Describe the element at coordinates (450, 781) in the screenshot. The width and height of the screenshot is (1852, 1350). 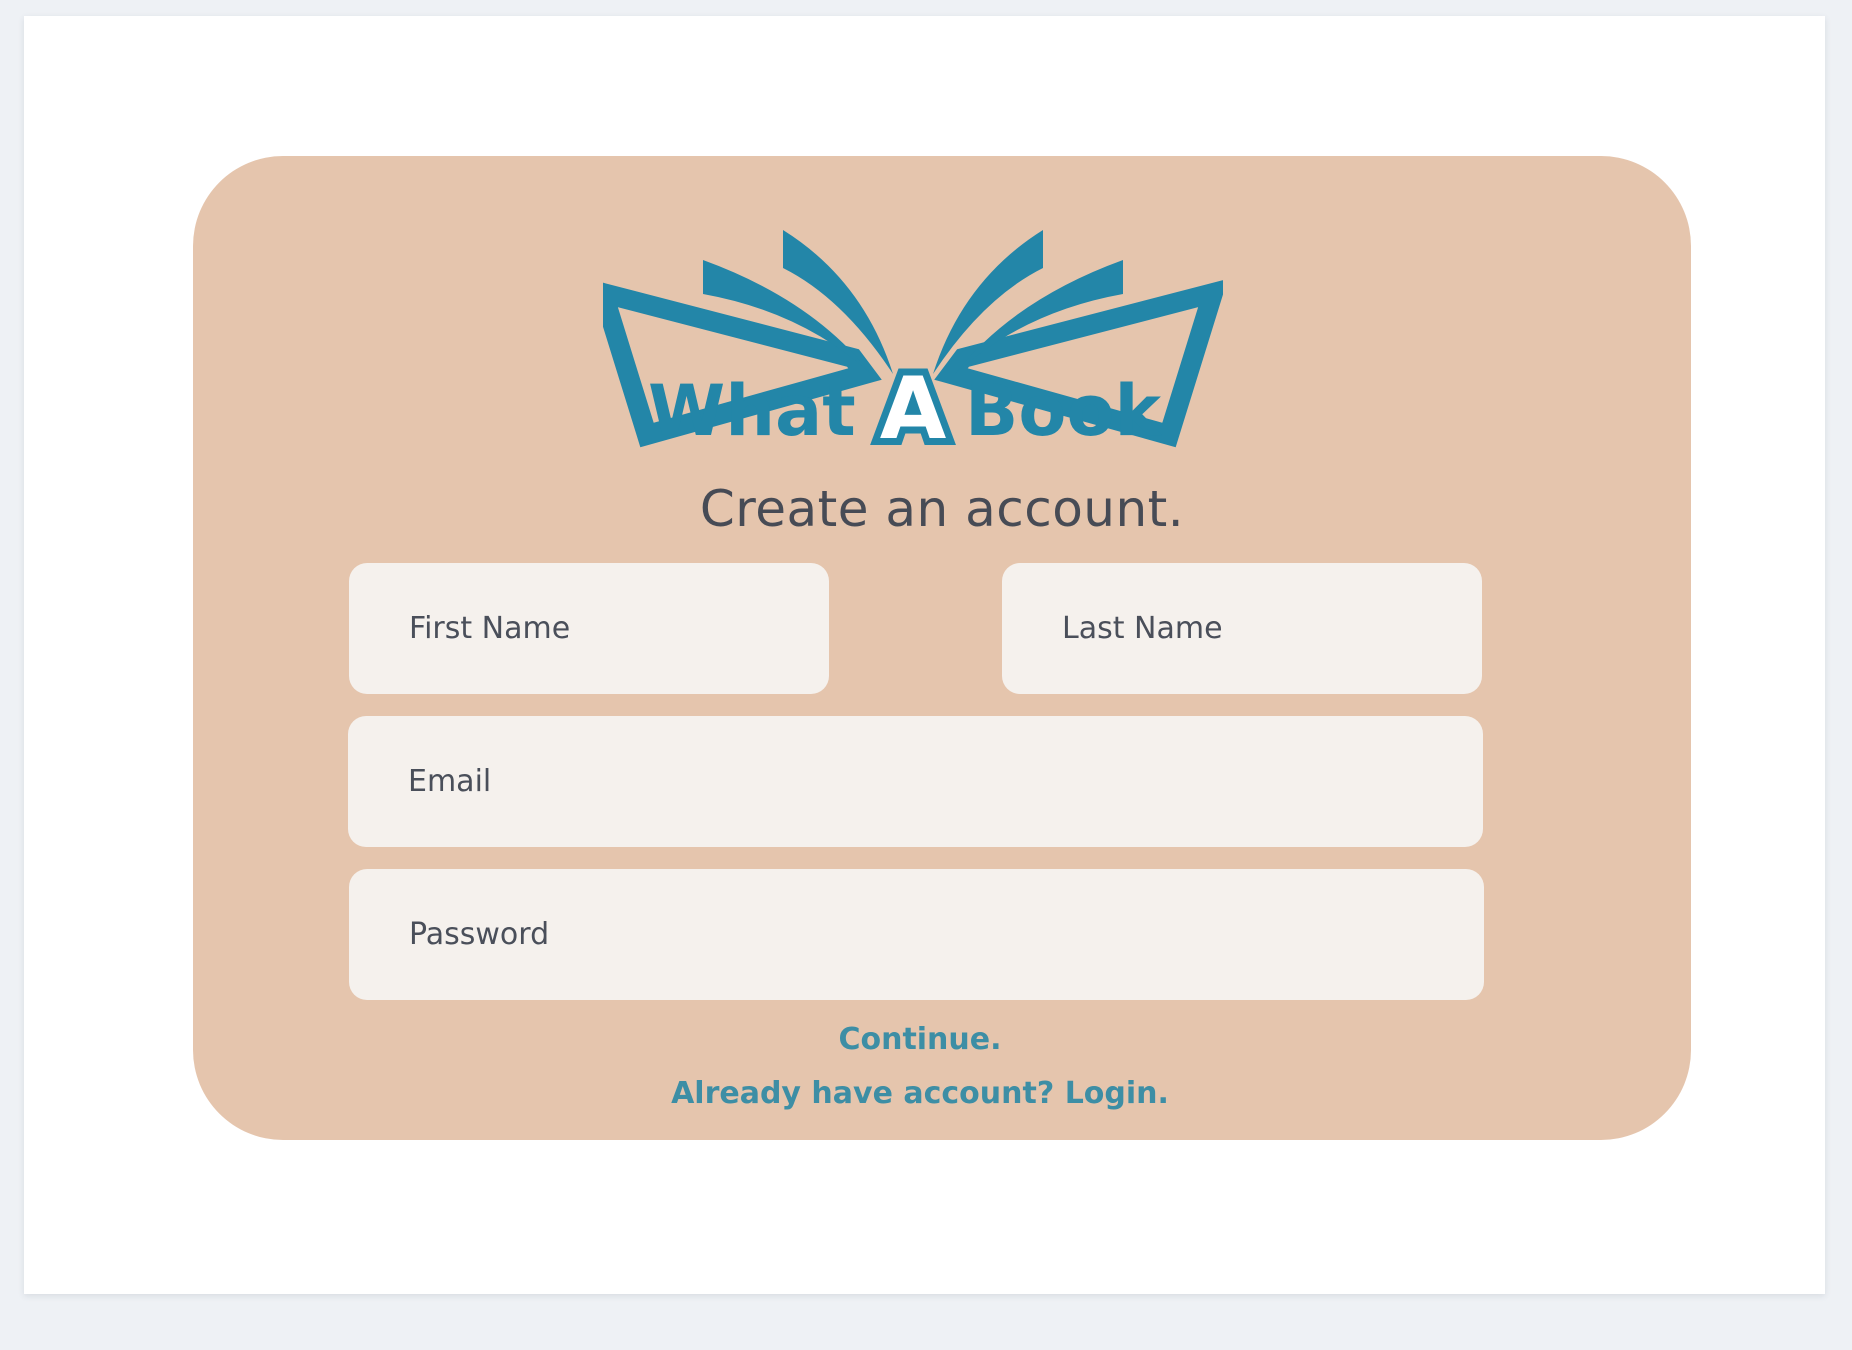
I see `email-placeholder: Email` at that location.